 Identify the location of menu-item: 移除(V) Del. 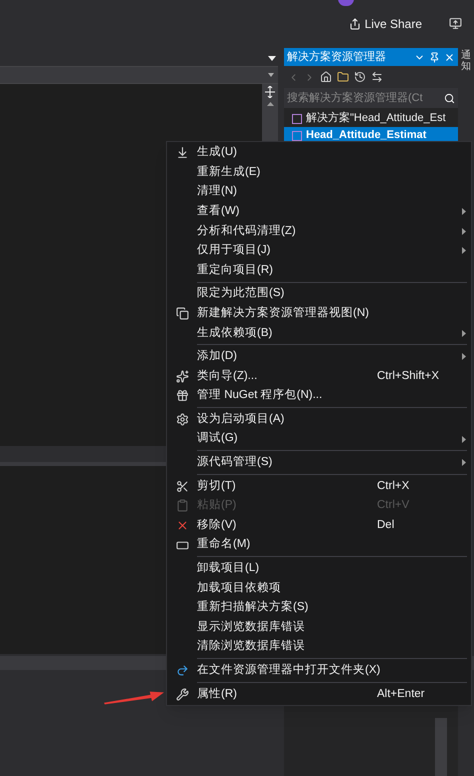
(319, 526).